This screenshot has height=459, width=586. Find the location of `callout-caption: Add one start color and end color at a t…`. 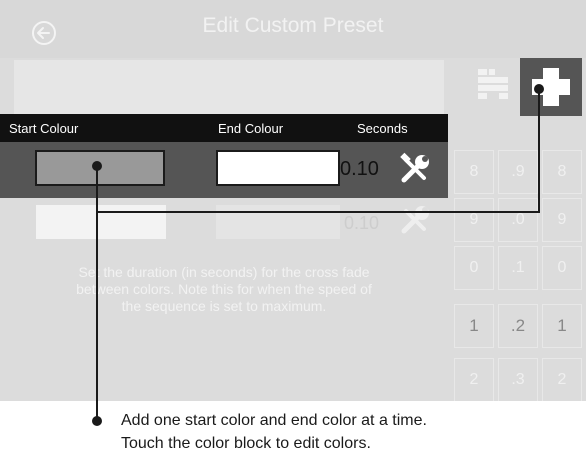

callout-caption: Add one start color and end color at a t… is located at coordinates (274, 432).